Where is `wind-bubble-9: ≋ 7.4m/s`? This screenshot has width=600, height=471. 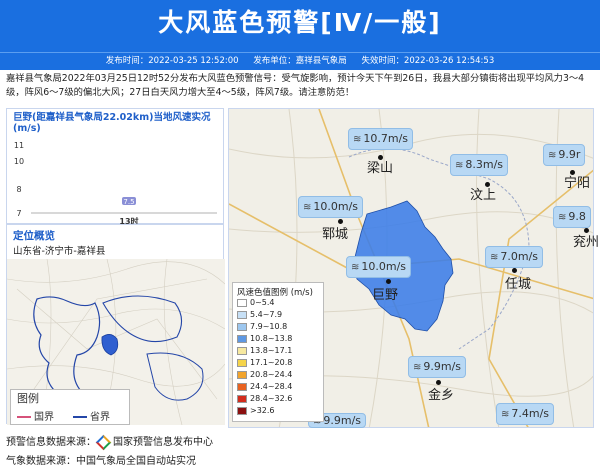 wind-bubble-9: ≋ 7.4m/s is located at coordinates (525, 414).